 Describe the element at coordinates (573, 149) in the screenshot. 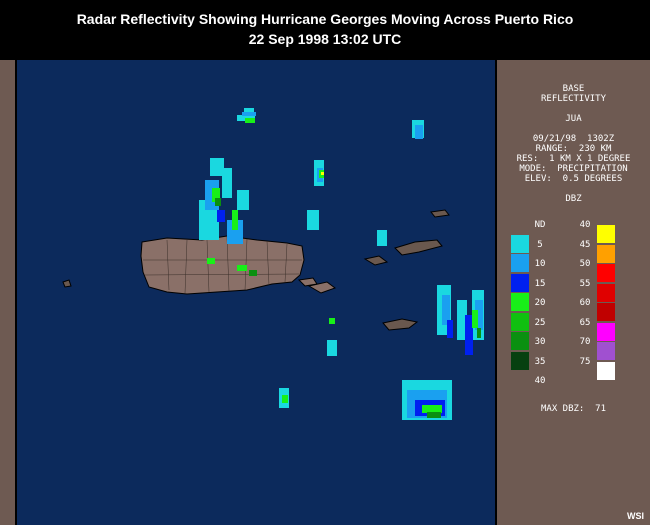

I see `range-info: RANGE: 230 KM` at that location.